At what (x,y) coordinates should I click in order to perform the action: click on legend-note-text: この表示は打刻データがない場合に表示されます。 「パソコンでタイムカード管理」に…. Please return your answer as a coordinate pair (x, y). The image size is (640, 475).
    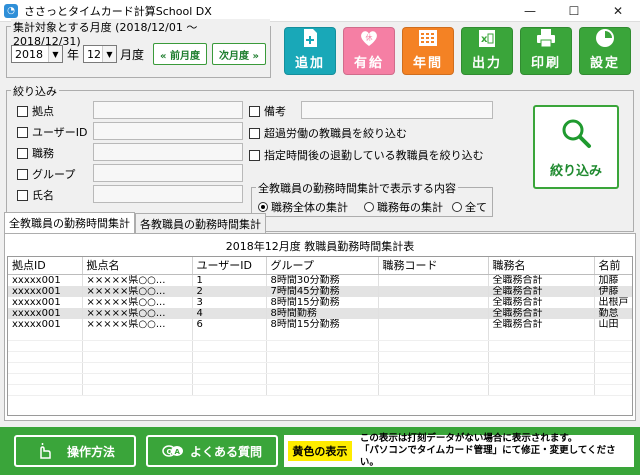
    Looking at the image, I should click on (497, 451).